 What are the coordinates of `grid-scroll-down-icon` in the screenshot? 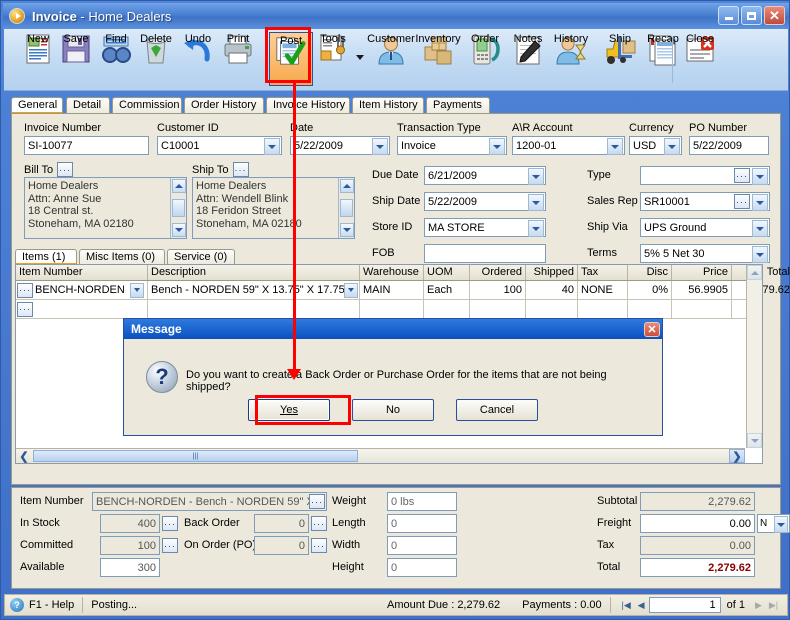 It's located at (754, 440).